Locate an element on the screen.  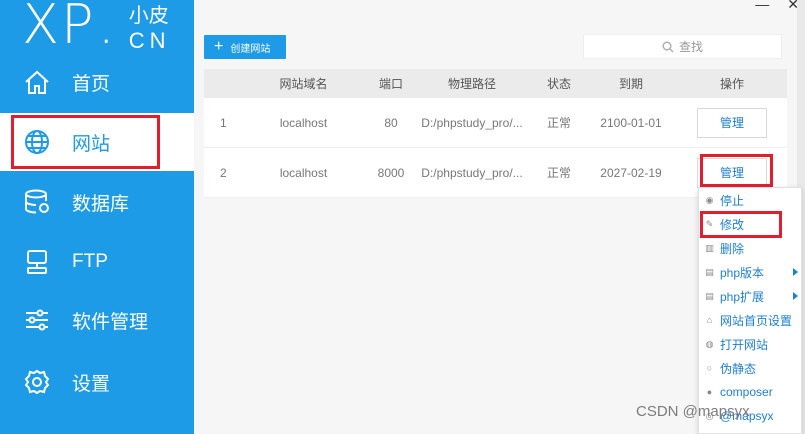
logo-brand: XP is located at coordinates (59, 28).